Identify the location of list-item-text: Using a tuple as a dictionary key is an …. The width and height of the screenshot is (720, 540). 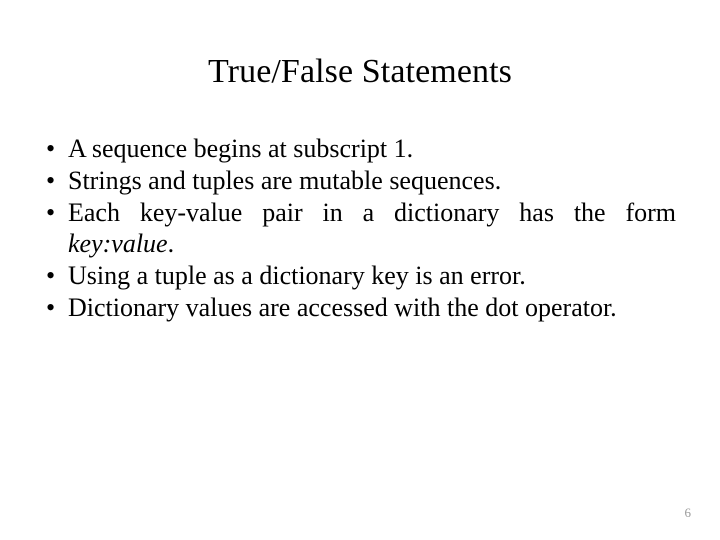
(372, 275).